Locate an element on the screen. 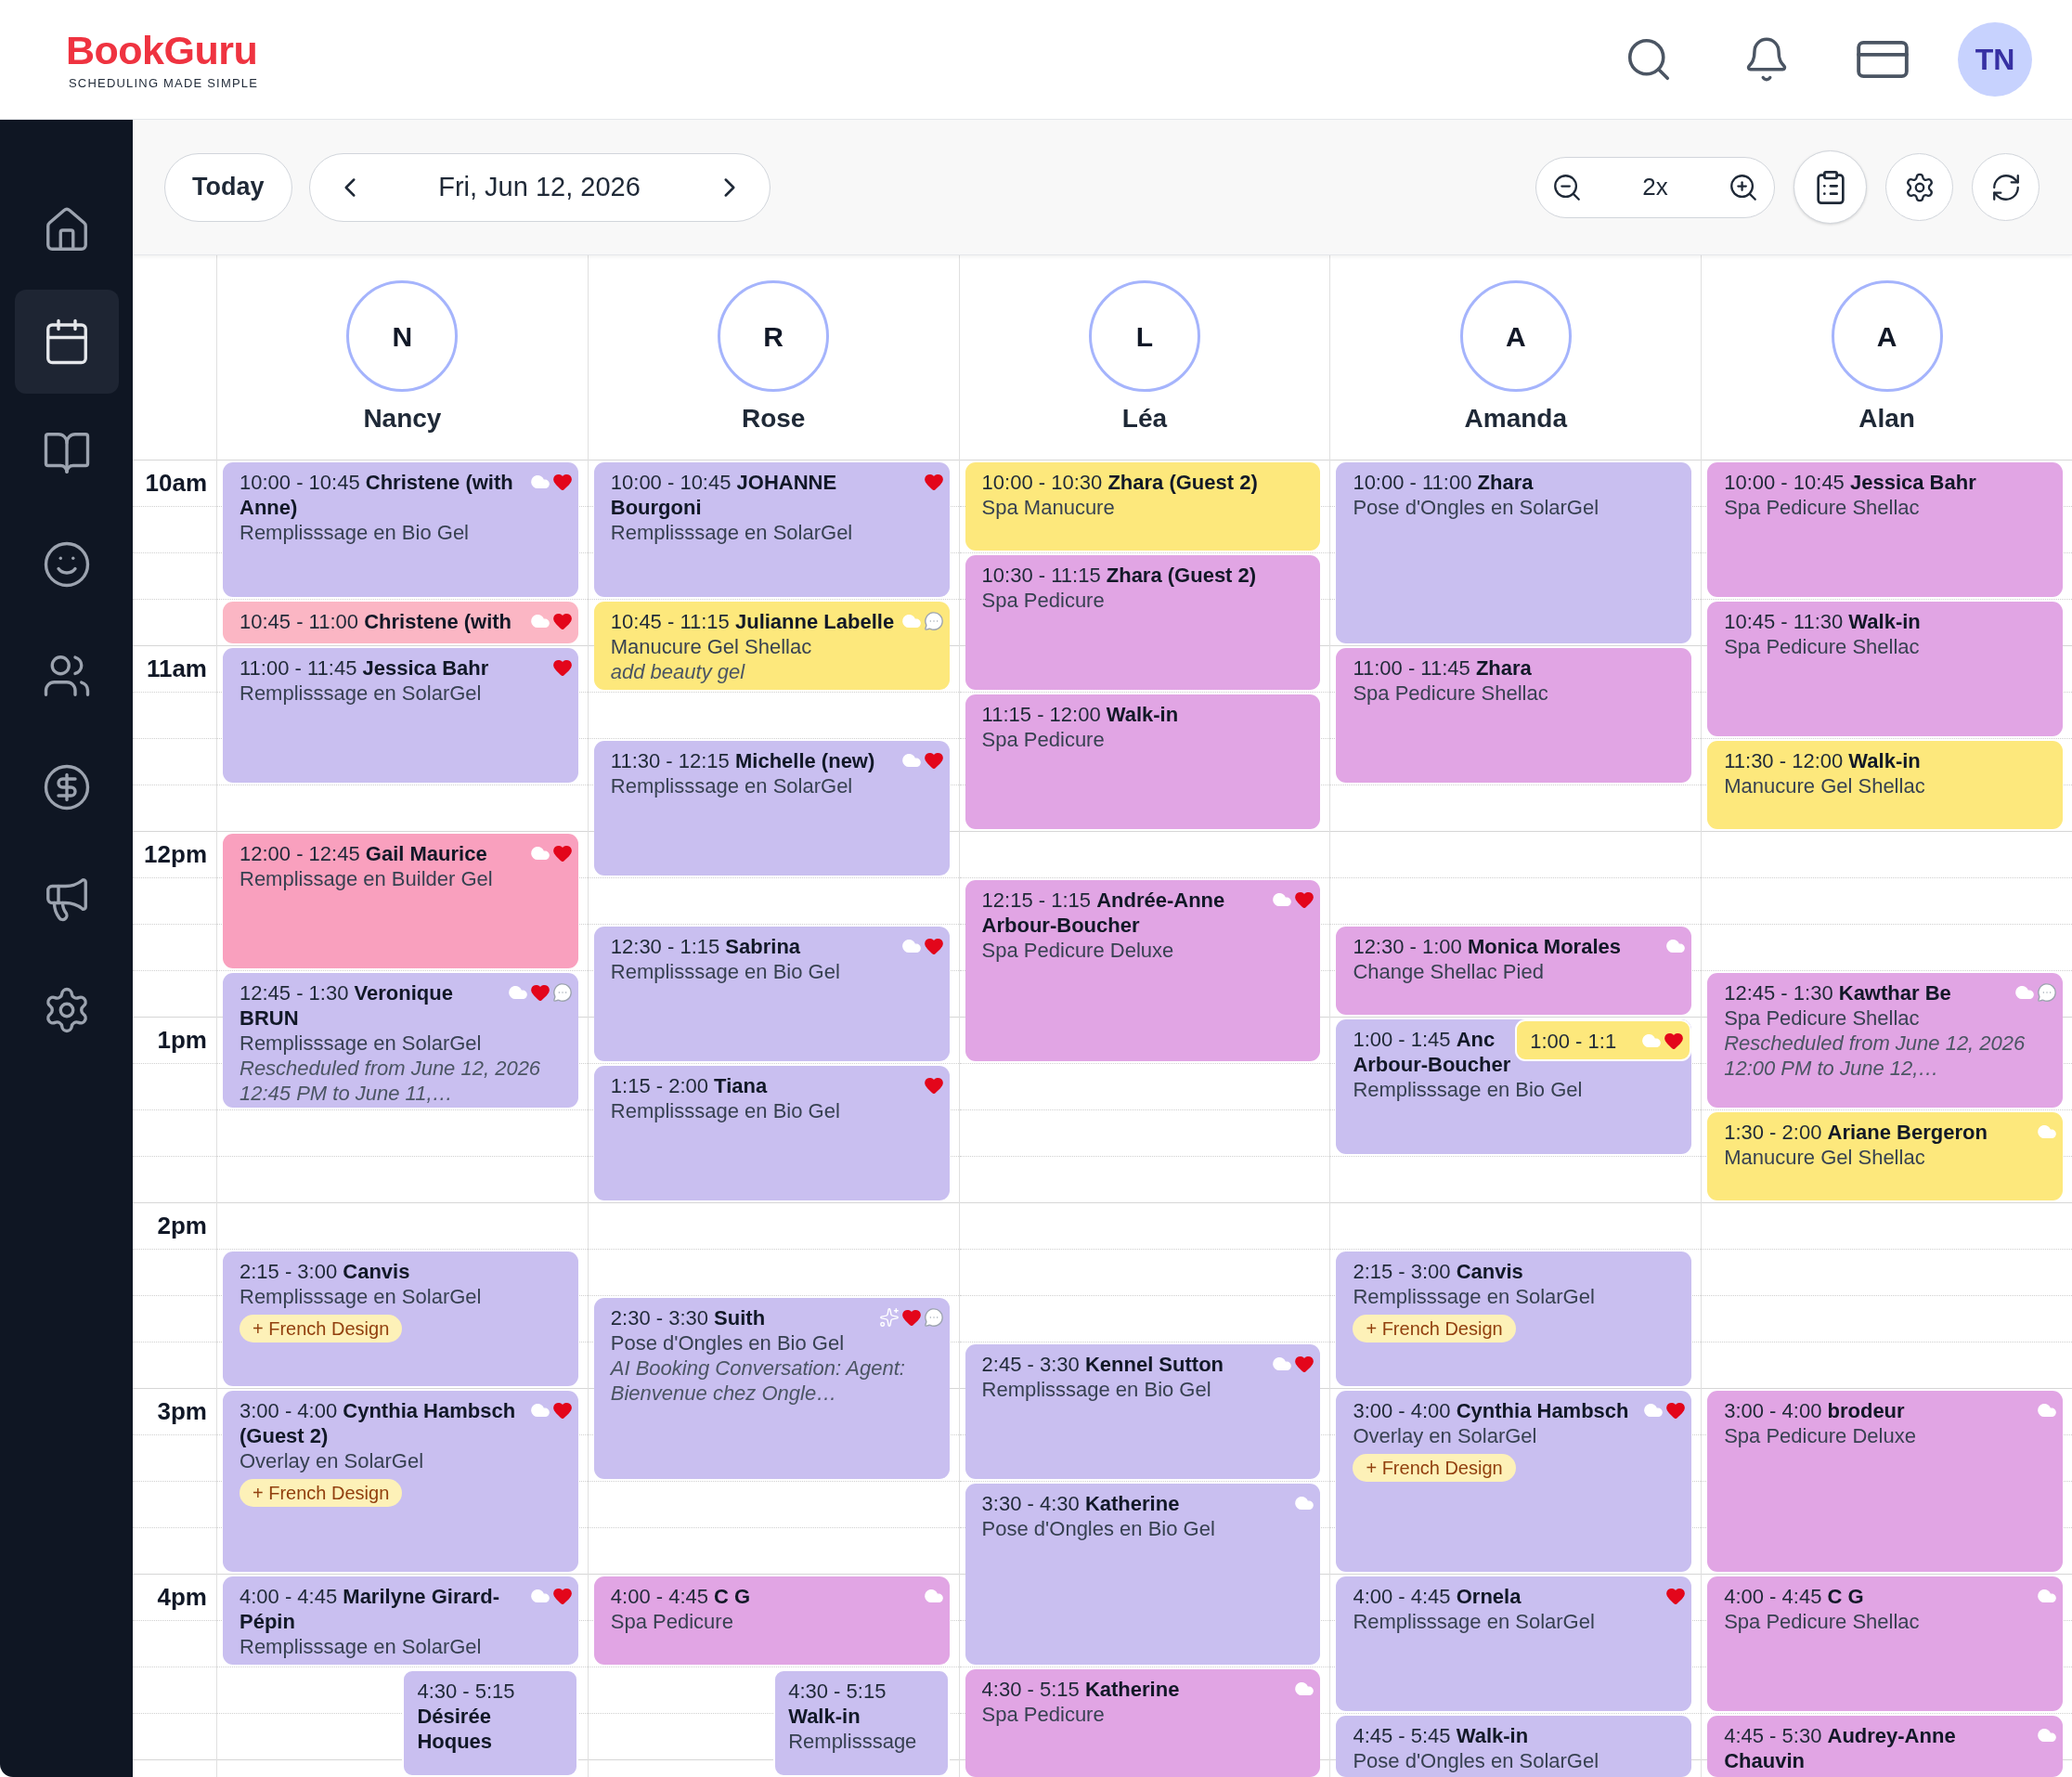  service-name: Remplisssage is located at coordinates (853, 1742).